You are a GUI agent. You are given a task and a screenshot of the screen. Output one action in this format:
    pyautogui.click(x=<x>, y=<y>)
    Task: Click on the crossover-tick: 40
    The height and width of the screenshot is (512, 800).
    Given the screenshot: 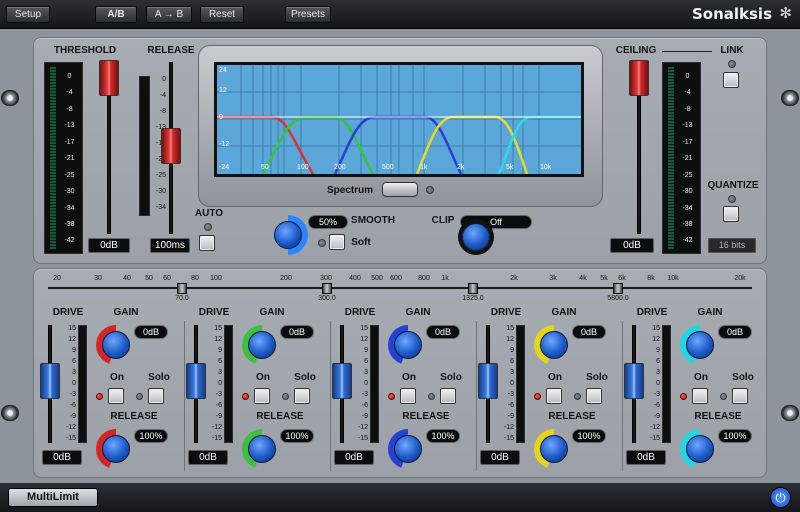 What is the action you would take?
    pyautogui.click(x=127, y=278)
    